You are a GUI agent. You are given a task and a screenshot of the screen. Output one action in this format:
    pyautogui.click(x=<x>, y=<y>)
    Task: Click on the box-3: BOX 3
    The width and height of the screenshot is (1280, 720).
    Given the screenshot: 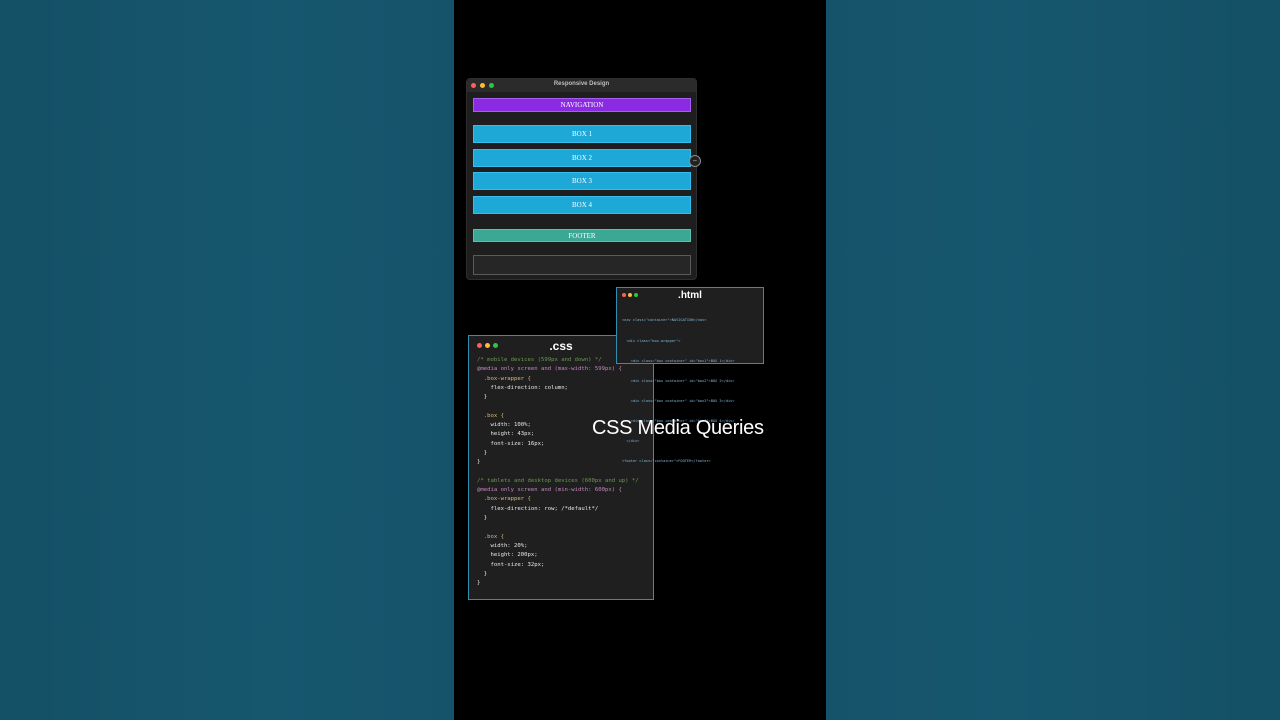 What is the action you would take?
    pyautogui.click(x=582, y=181)
    